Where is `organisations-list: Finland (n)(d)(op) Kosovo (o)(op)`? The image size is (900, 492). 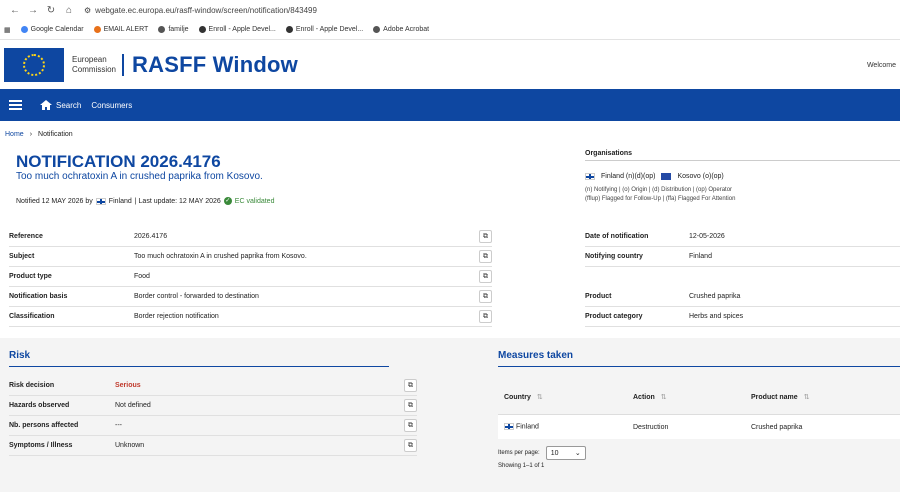 organisations-list: Finland (n)(d)(op) Kosovo (o)(op) is located at coordinates (742, 176).